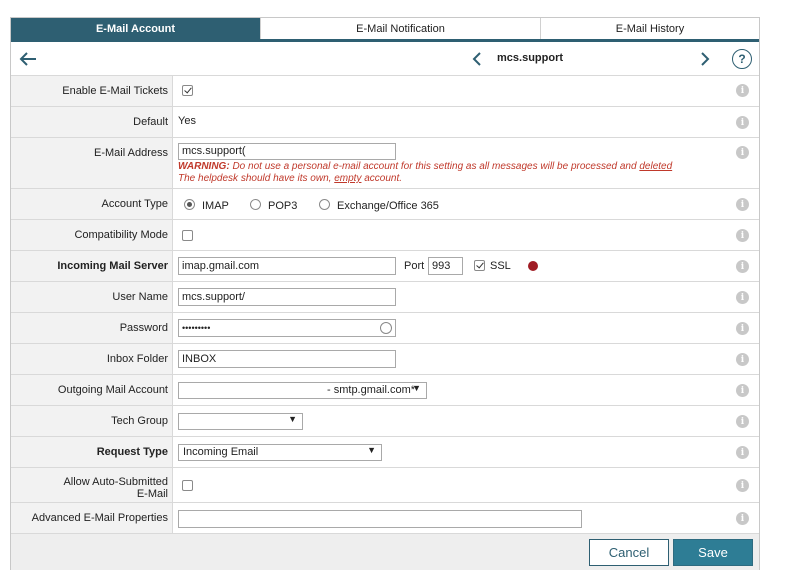 The image size is (787, 588). I want to click on row-default: Default Yes i, so click(385, 122).